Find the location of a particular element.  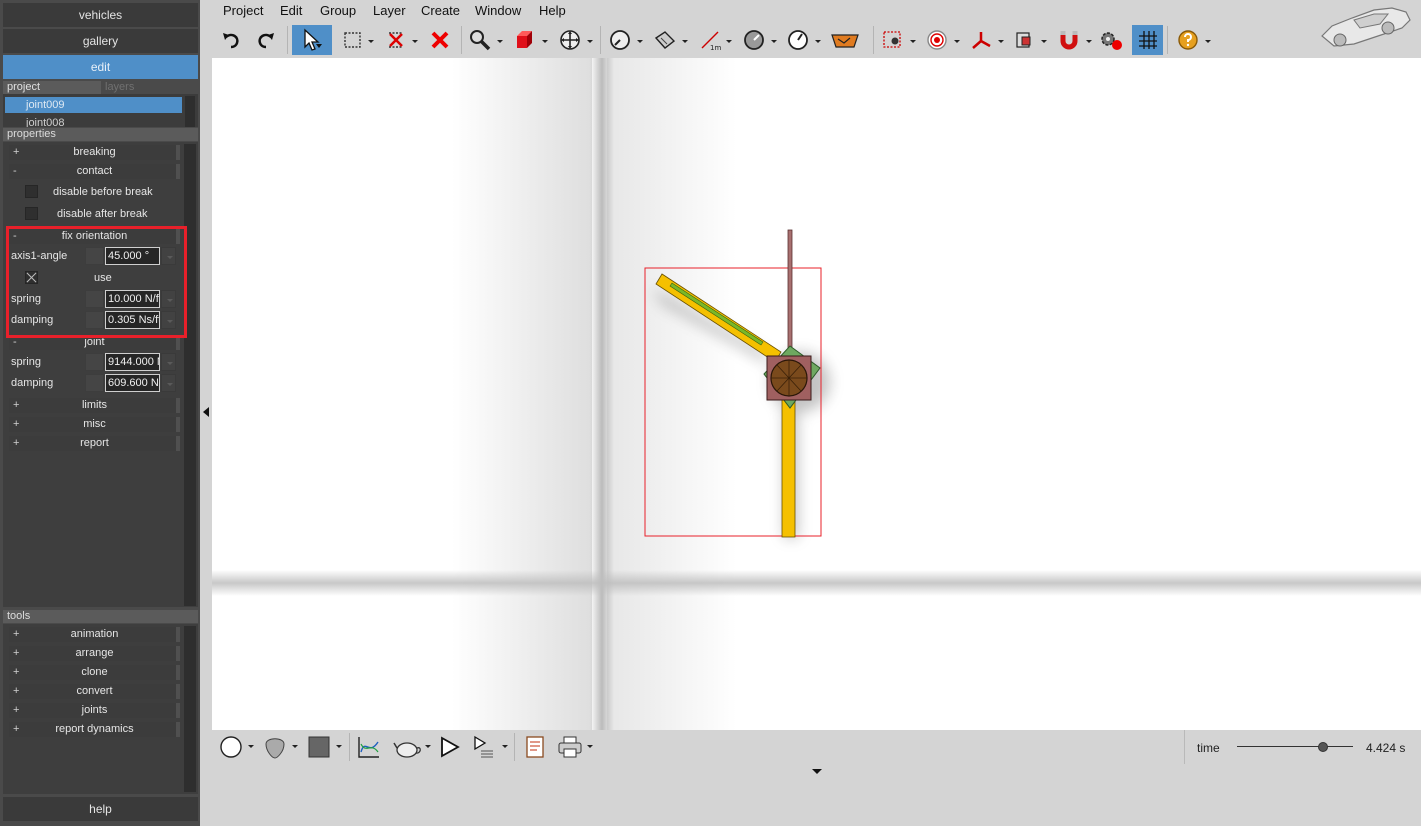

edit-button: edit is located at coordinates (100, 67).